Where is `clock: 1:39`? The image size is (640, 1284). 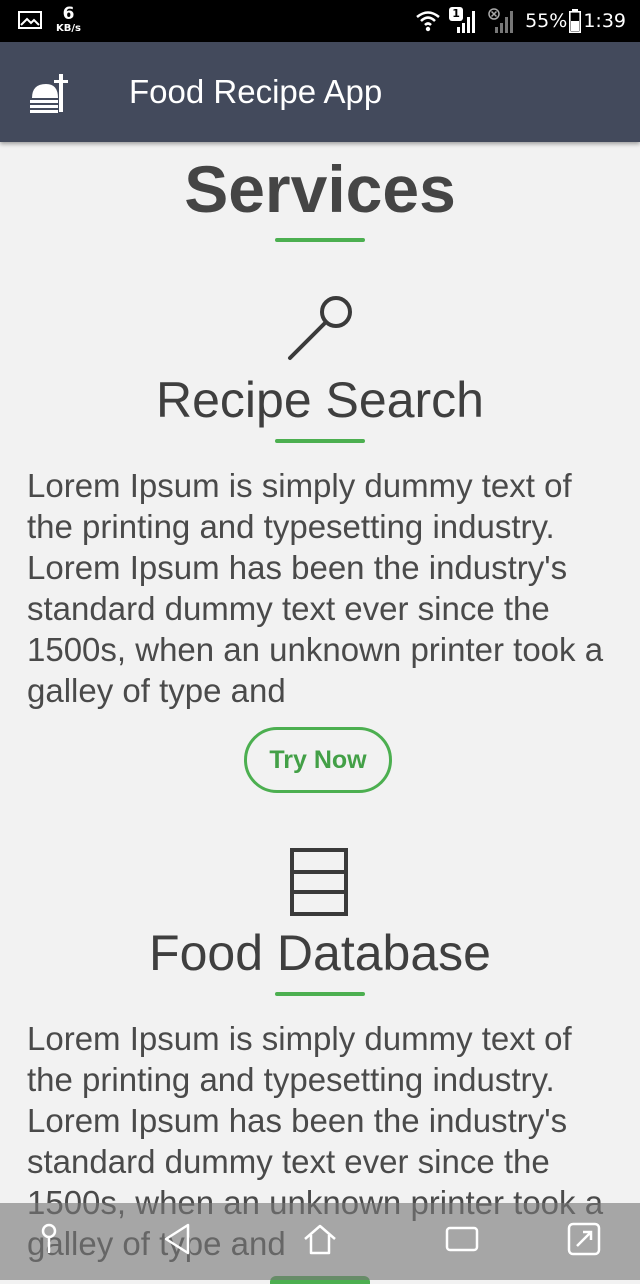
clock: 1:39 is located at coordinates (604, 21).